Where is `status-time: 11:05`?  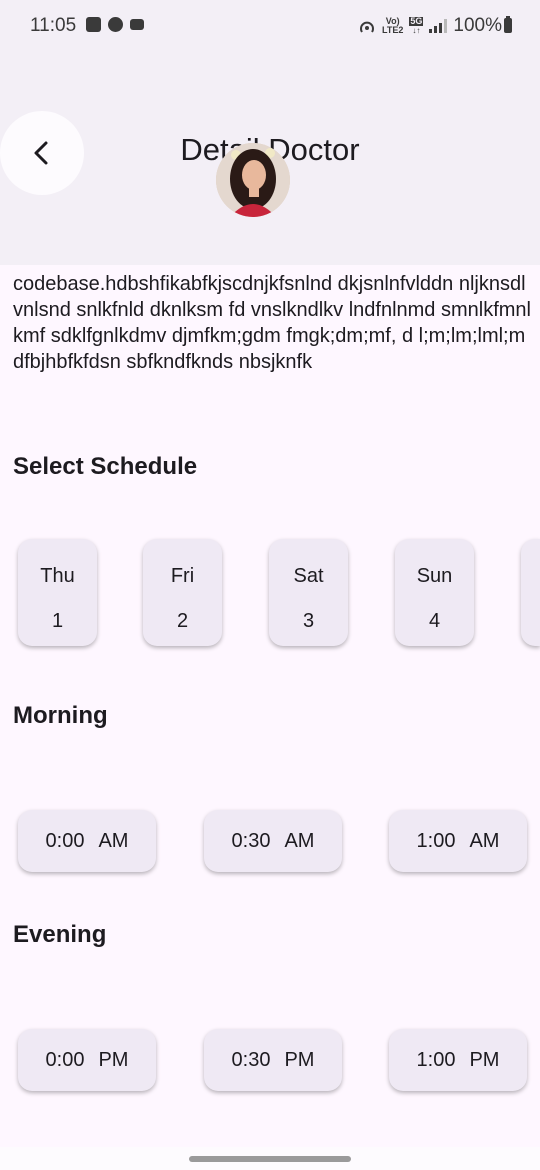
status-time: 11:05 is located at coordinates (53, 25).